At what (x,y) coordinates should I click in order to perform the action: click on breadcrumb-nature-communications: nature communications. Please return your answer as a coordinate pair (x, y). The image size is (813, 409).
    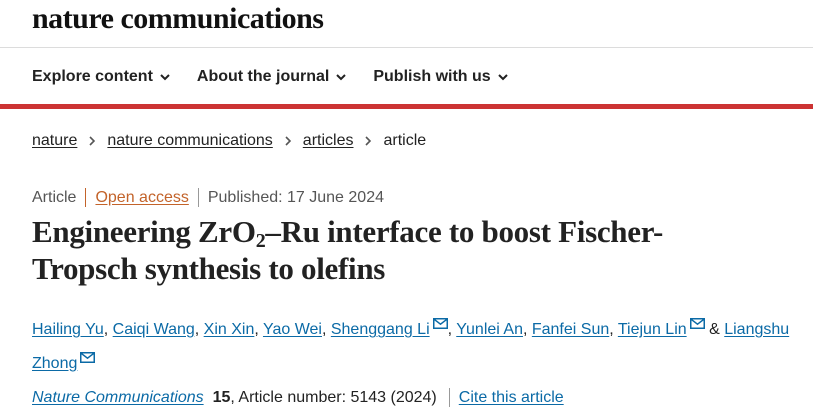
    Looking at the image, I should click on (189, 141).